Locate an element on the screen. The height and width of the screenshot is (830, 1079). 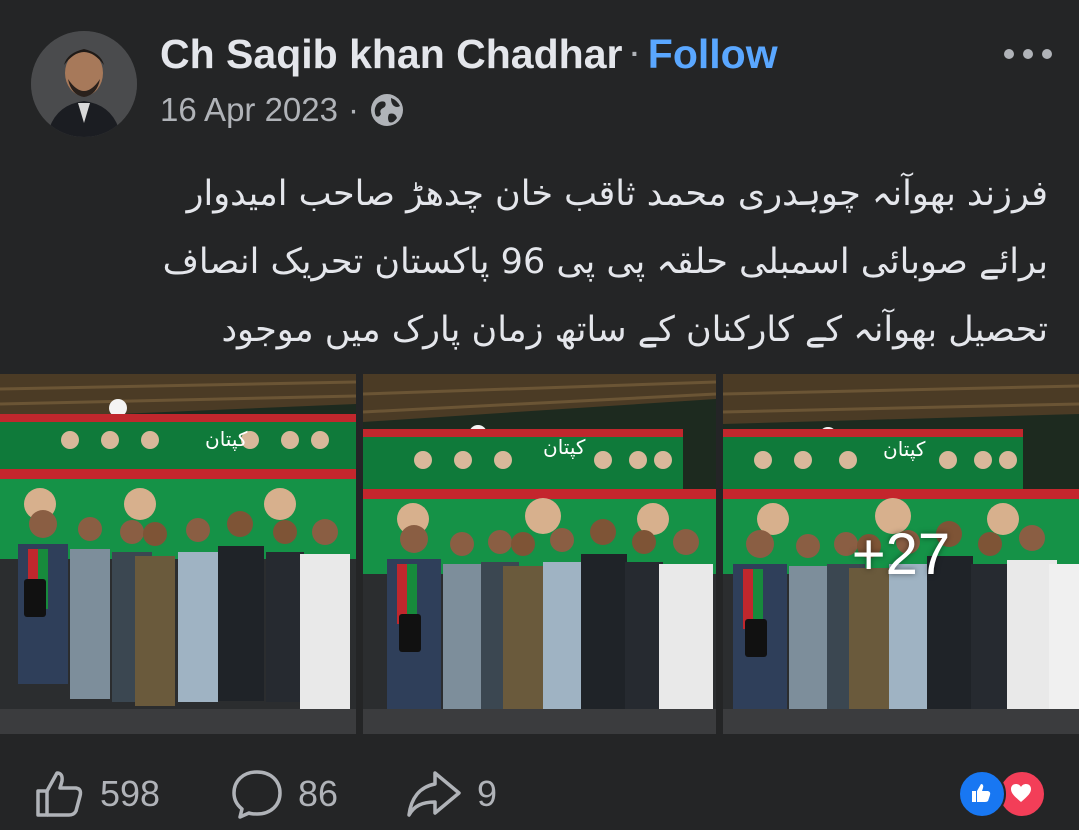
like-count: 598 is located at coordinates (130, 793).